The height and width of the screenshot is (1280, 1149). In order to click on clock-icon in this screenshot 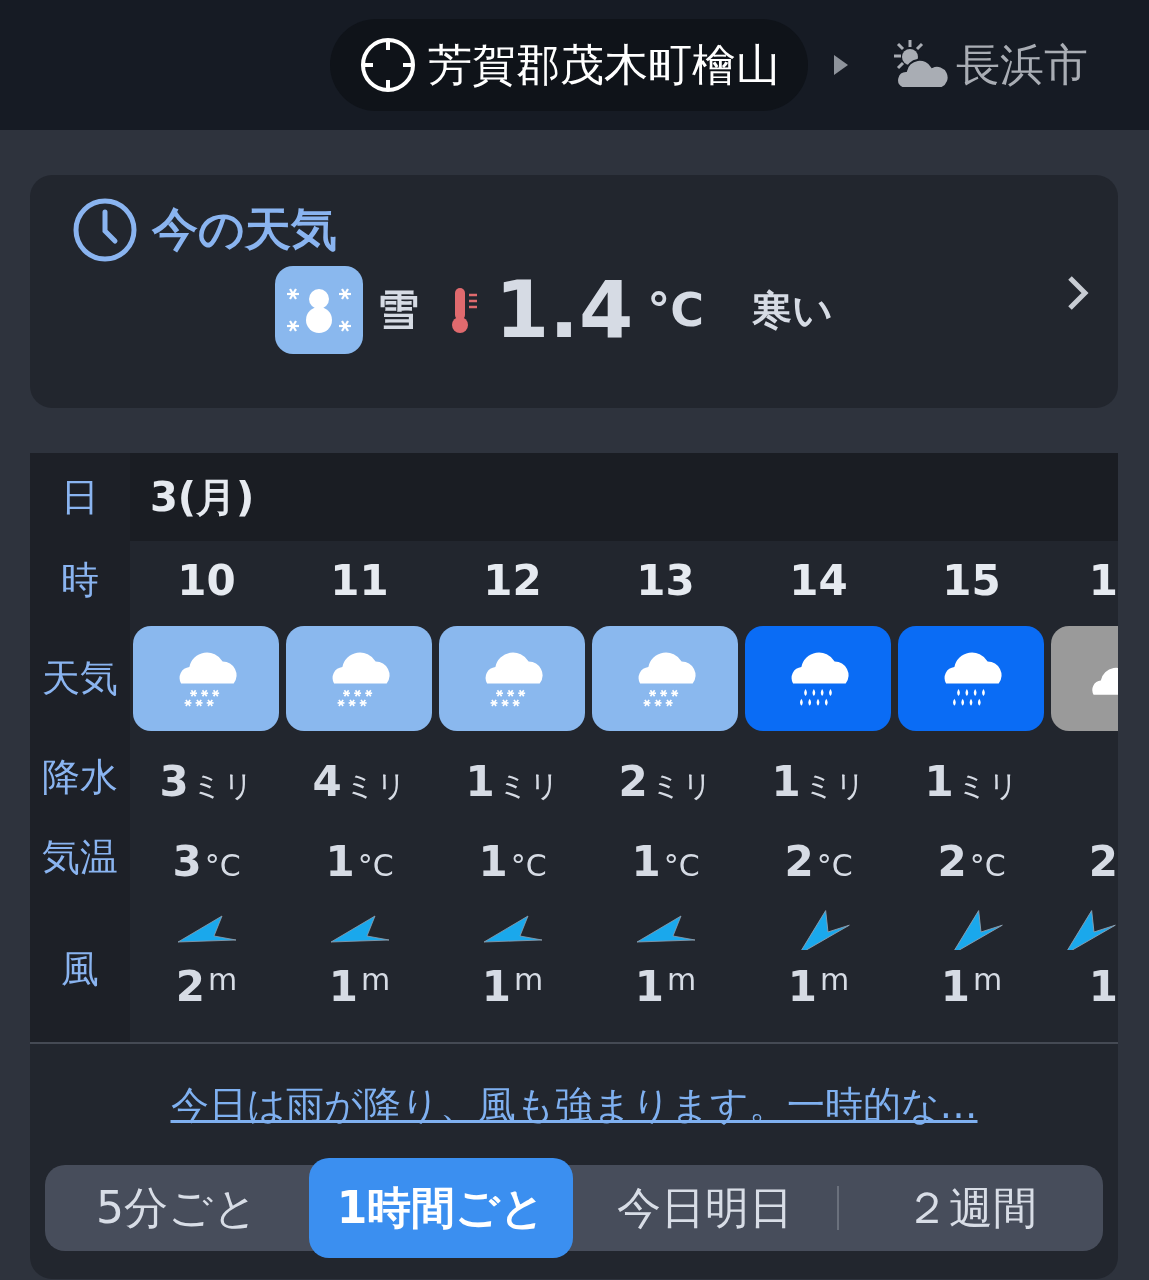, I will do `click(105, 230)`.